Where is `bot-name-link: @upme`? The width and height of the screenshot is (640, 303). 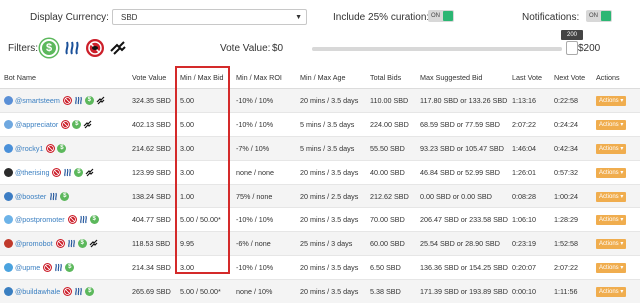
bot-name-link: @upme is located at coordinates (27, 267).